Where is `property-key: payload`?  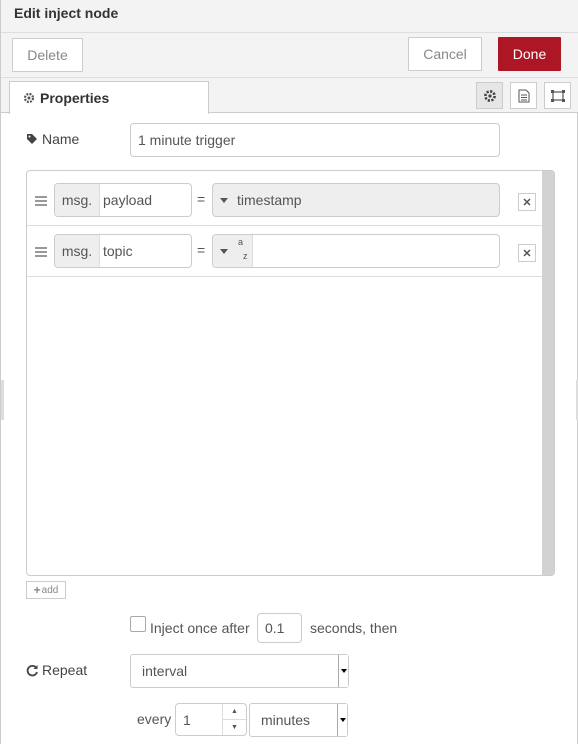
property-key: payload is located at coordinates (126, 200).